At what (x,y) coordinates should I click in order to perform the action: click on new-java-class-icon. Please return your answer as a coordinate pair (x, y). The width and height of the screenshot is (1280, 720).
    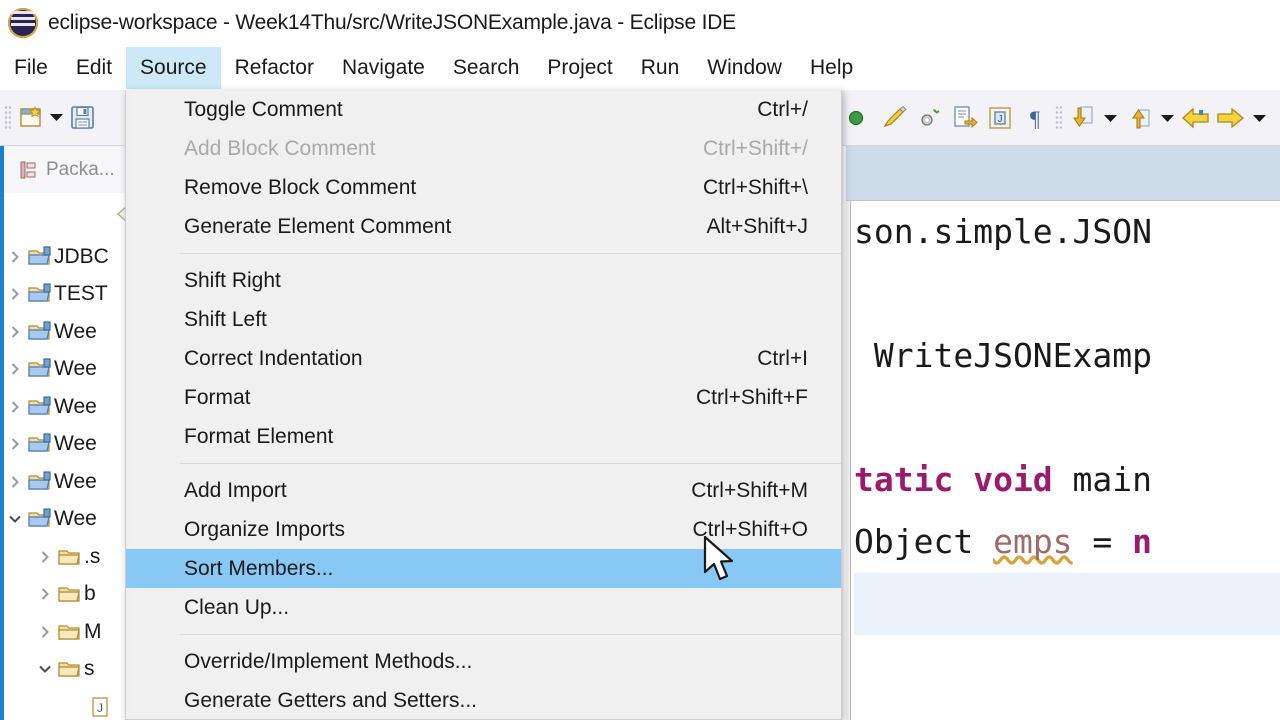
    Looking at the image, I should click on (965, 118).